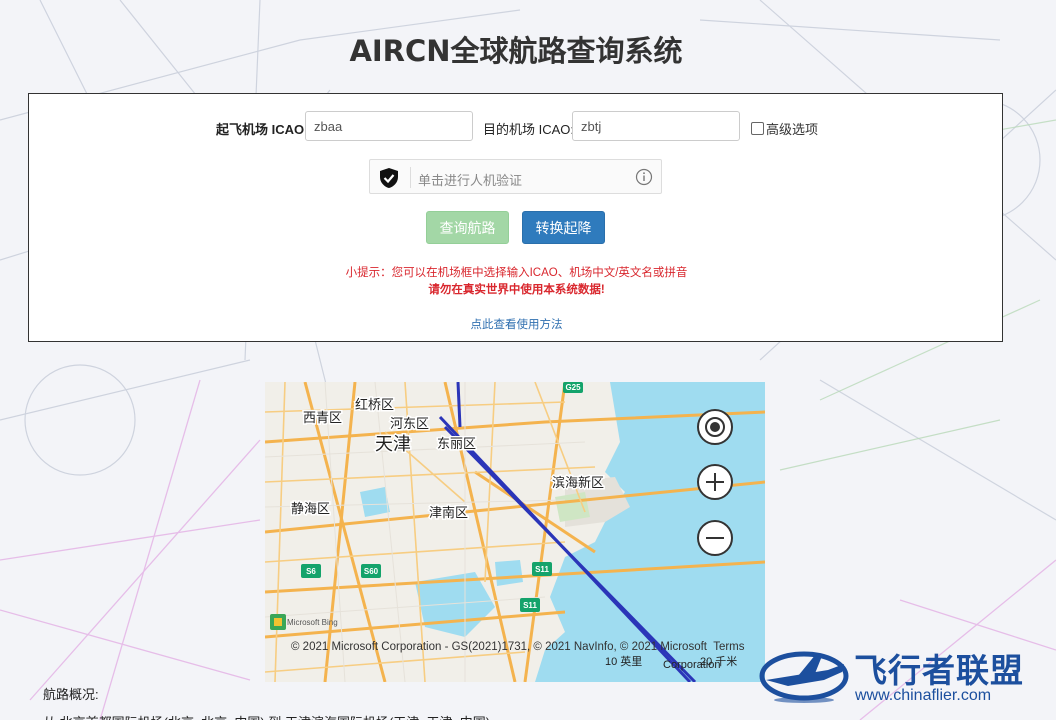  I want to click on captcha-prompt: 单击进行人机验证, so click(470, 180).